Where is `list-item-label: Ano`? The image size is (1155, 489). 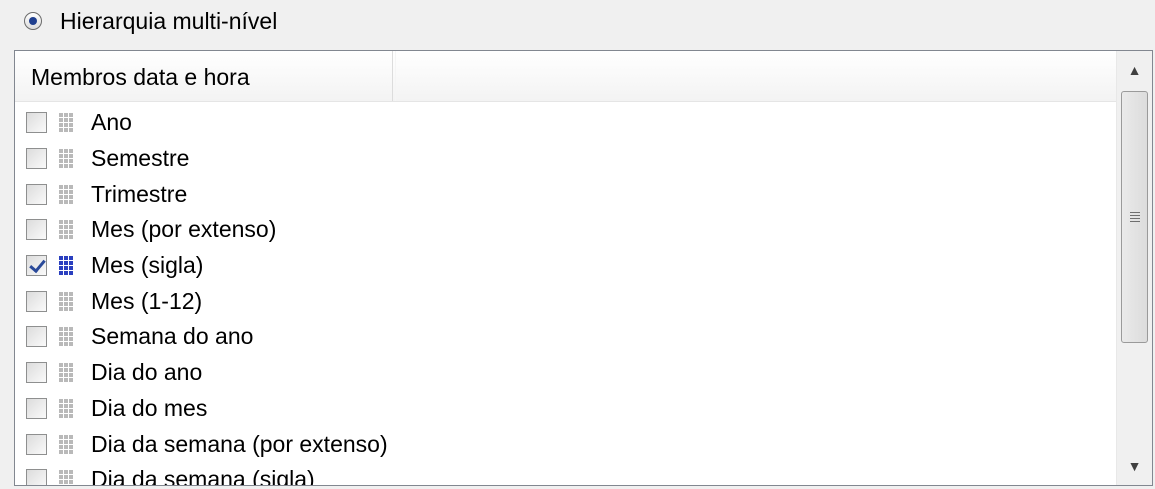 list-item-label: Ano is located at coordinates (111, 122).